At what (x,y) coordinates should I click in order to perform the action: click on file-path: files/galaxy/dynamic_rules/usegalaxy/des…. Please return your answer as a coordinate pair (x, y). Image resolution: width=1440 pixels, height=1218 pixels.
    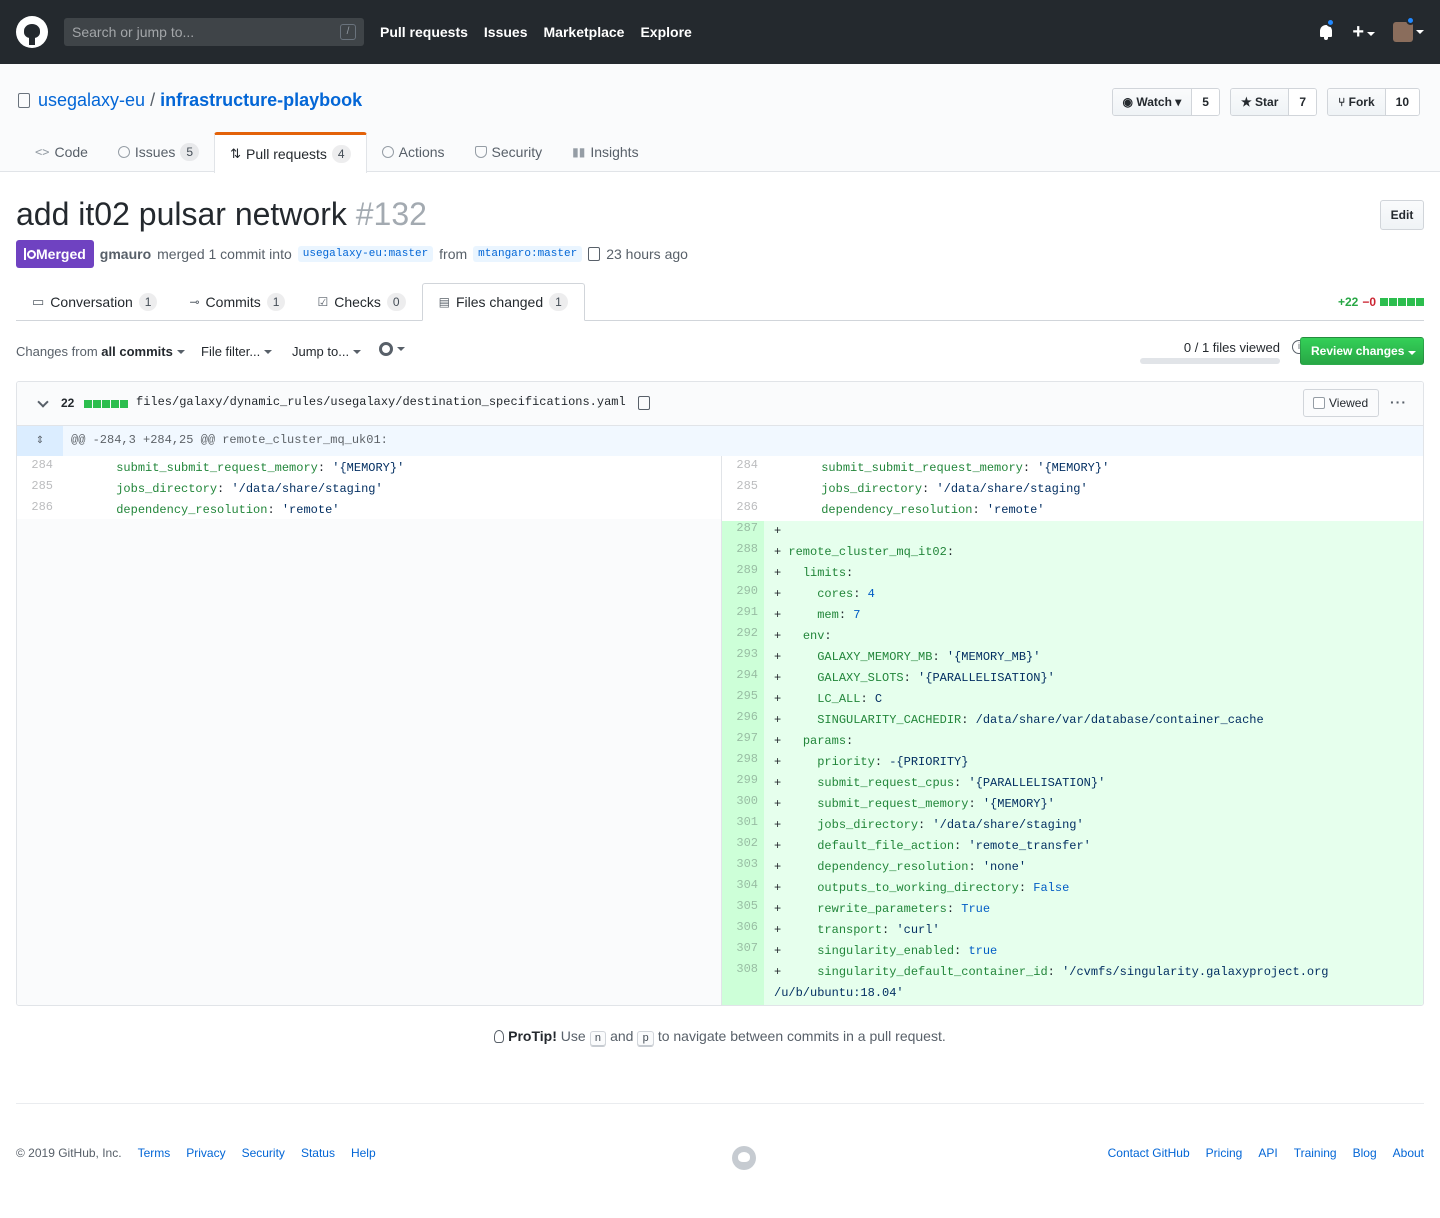
    Looking at the image, I should click on (381, 402).